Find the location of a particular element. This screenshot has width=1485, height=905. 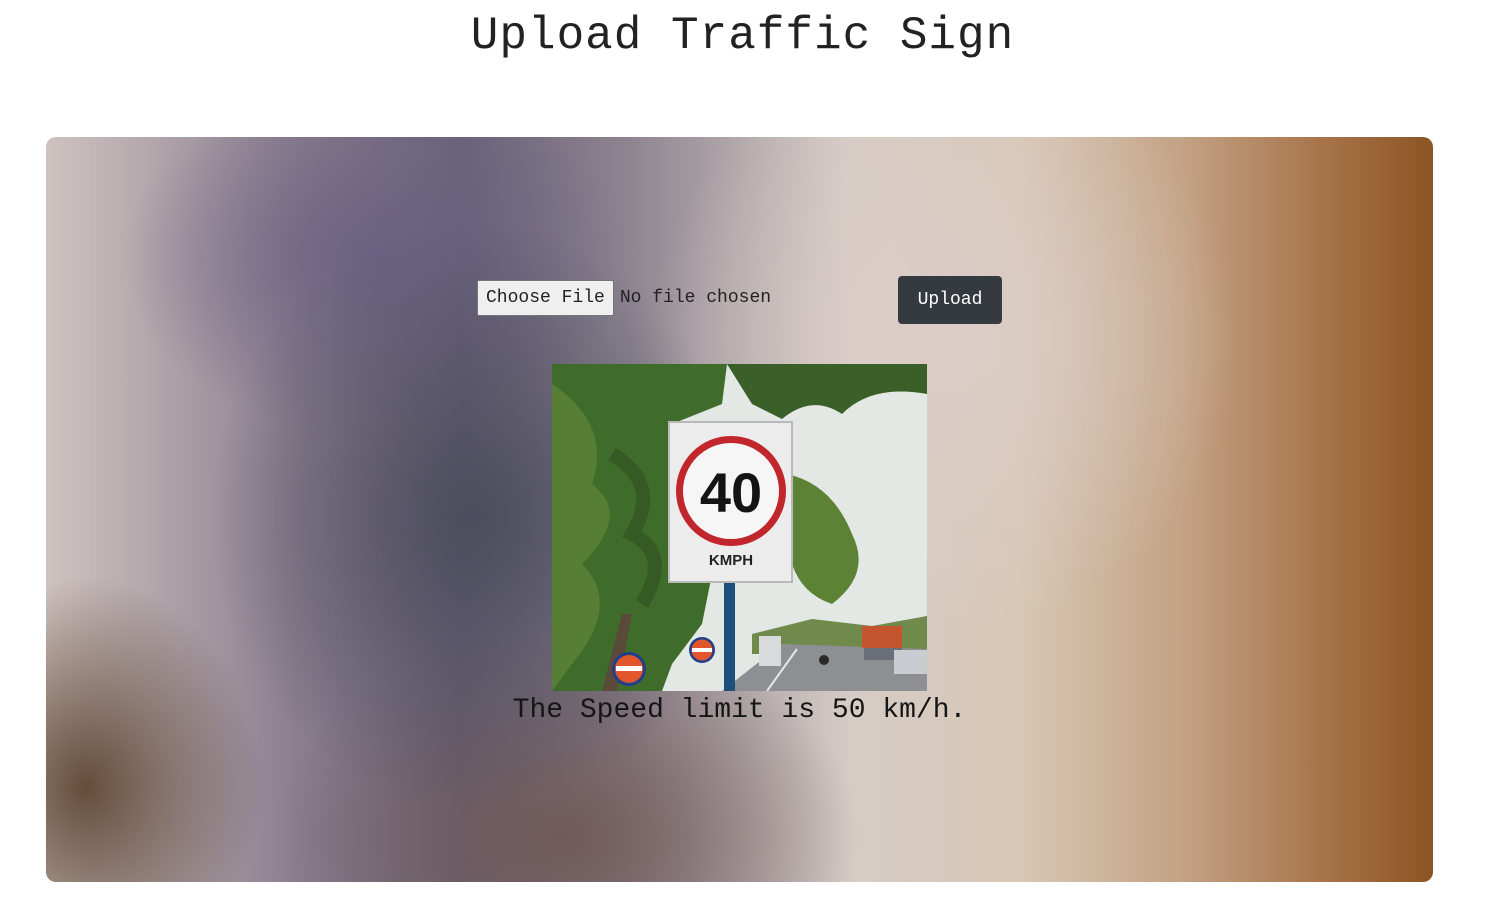

upload-button: Upload is located at coordinates (950, 300).